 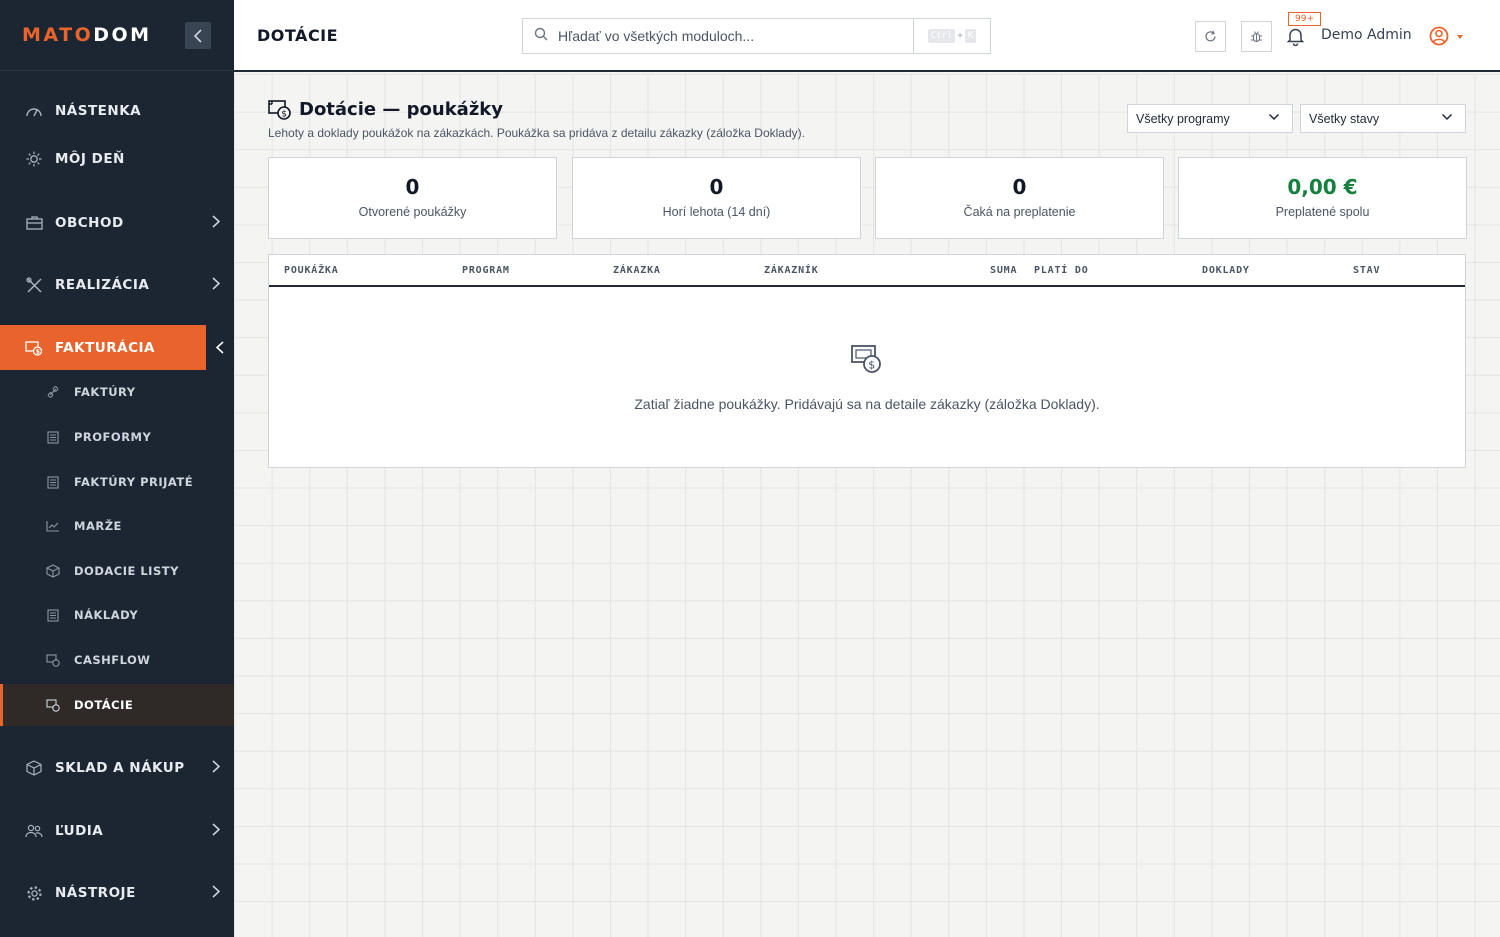 I want to click on search-icon, so click(x=542, y=36).